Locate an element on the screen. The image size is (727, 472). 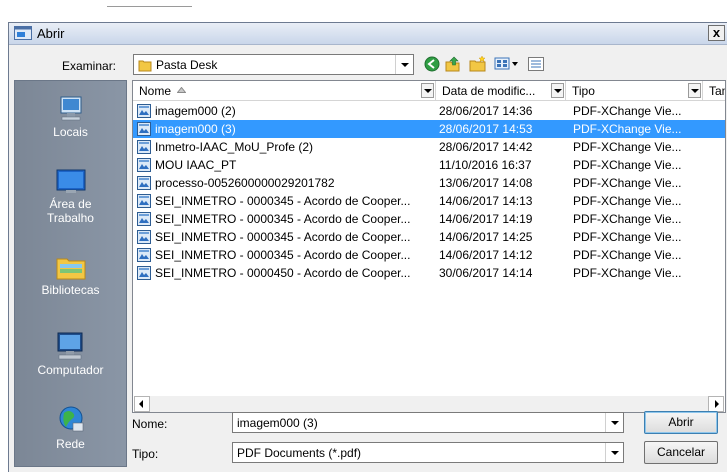
place-label: Área de Trabalho is located at coordinates (70, 211).